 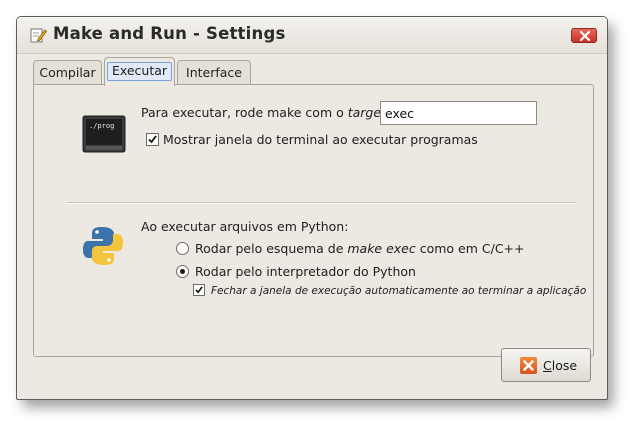 What do you see at coordinates (245, 226) in the screenshot?
I see `python-heading: Ao executar arquivos em Python:` at bounding box center [245, 226].